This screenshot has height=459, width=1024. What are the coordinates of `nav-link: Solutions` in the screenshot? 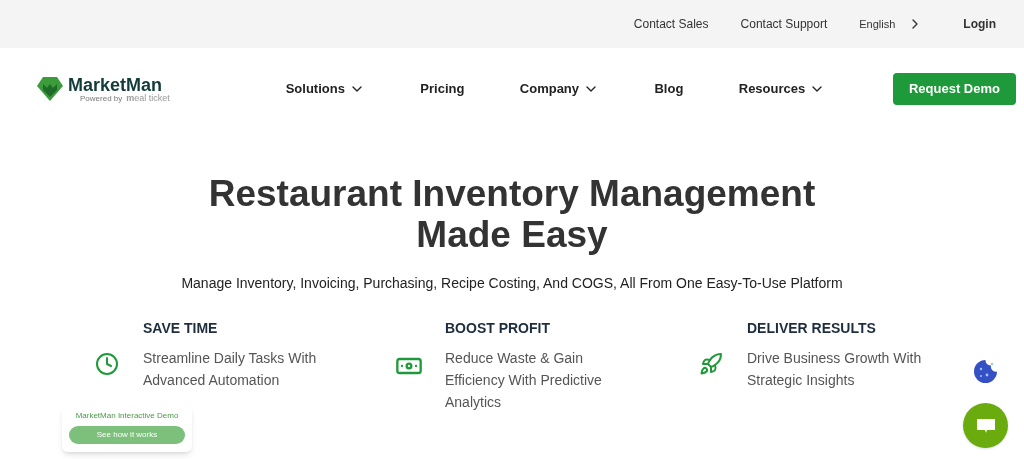 It's located at (325, 89).